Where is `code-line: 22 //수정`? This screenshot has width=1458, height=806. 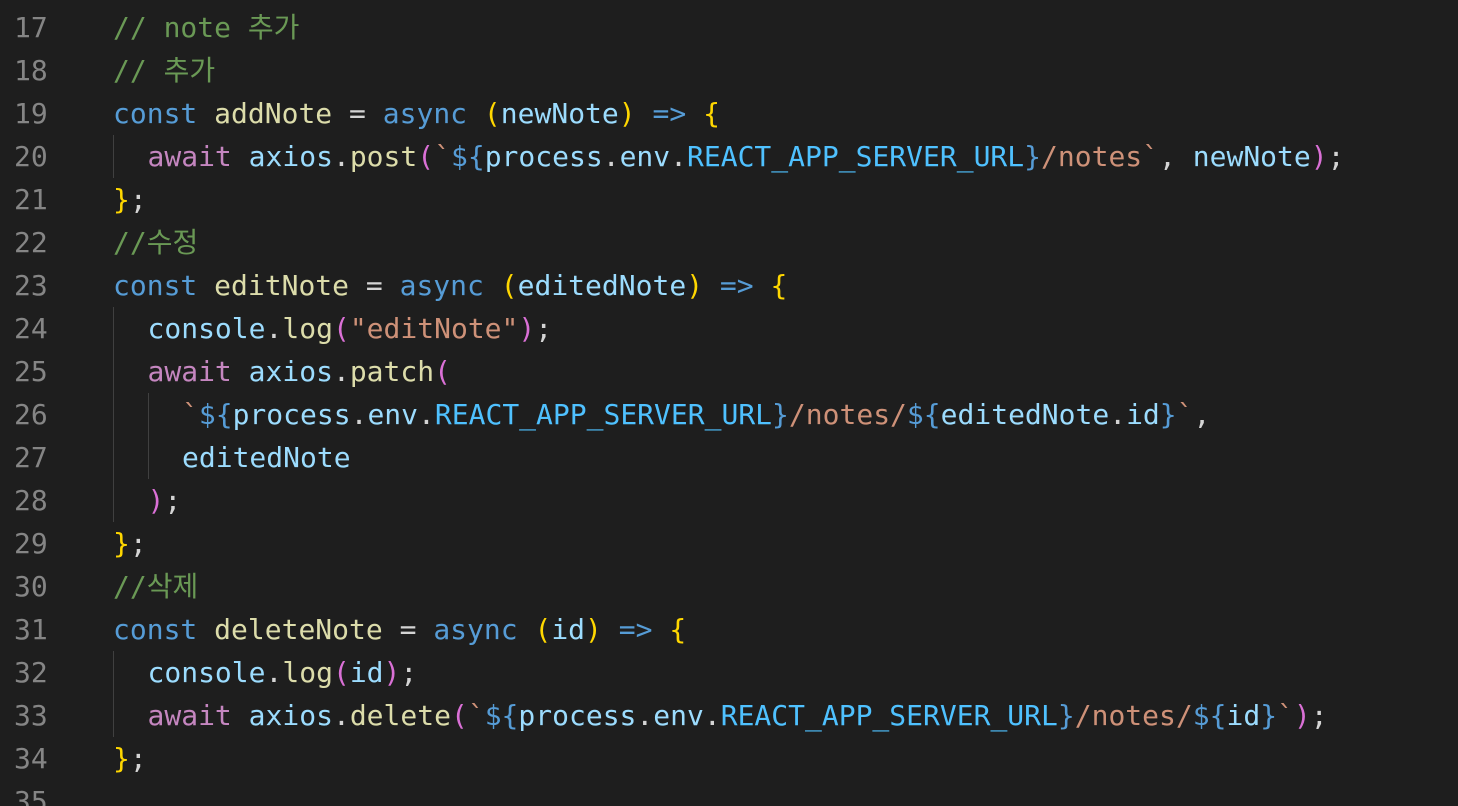
code-line: 22 //수정 is located at coordinates (729, 242).